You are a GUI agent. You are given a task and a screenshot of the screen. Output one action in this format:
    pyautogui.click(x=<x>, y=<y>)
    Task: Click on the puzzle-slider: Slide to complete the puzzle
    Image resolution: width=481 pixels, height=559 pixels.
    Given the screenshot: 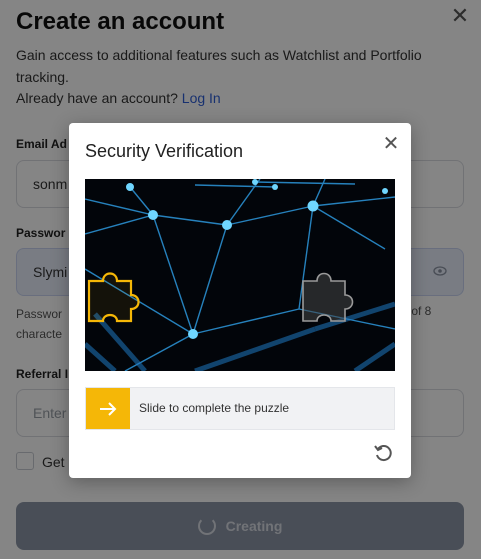 What is the action you would take?
    pyautogui.click(x=240, y=408)
    